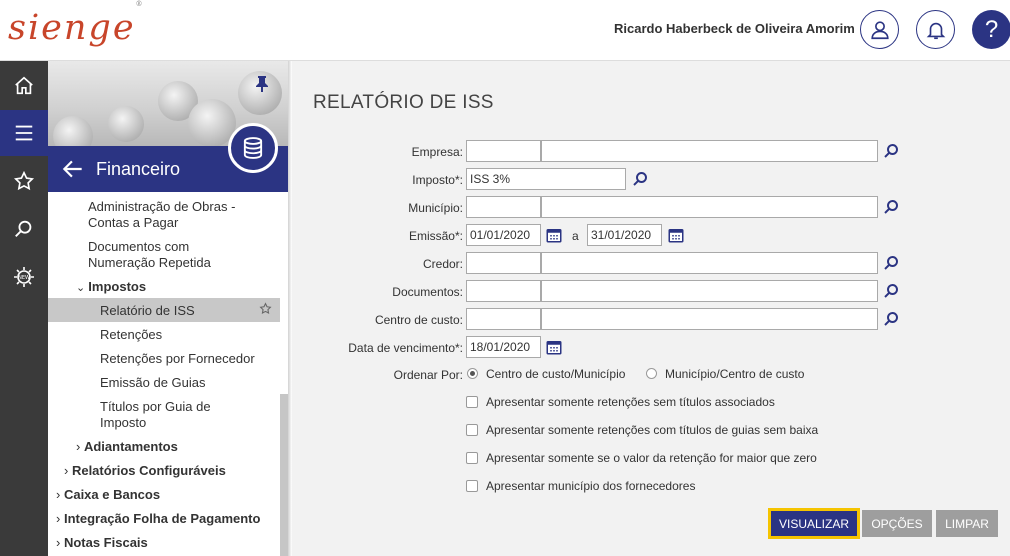 This screenshot has height=556, width=1010. What do you see at coordinates (935, 29) in the screenshot?
I see `notifications-button` at bounding box center [935, 29].